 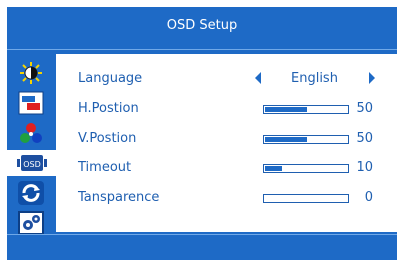 What do you see at coordinates (286, 139) in the screenshot?
I see `v-position-fill` at bounding box center [286, 139].